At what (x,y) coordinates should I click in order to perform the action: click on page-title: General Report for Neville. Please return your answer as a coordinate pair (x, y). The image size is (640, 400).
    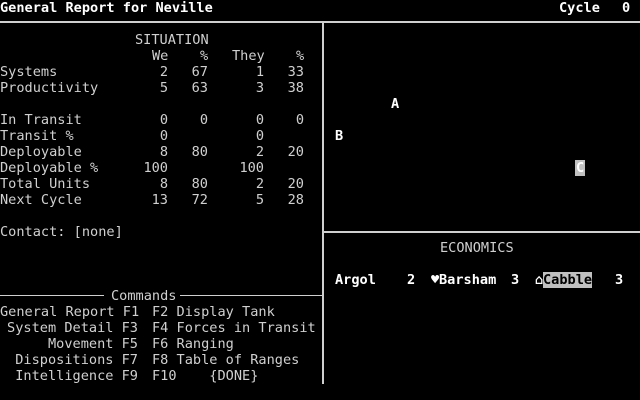
    Looking at the image, I should click on (106, 8).